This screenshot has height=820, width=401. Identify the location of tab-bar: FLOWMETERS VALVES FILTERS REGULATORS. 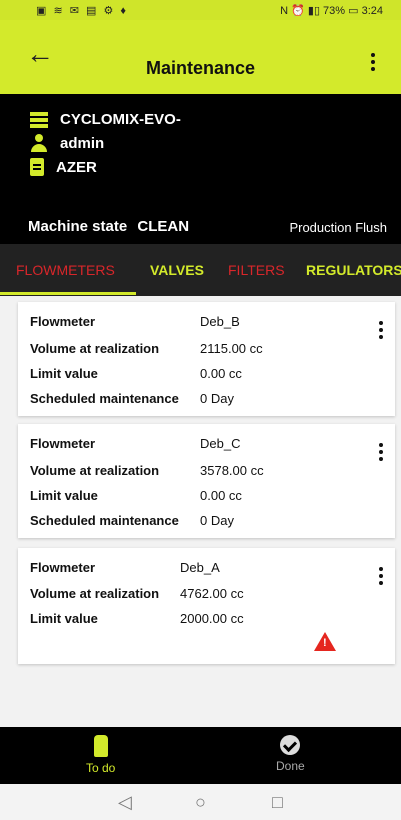
(200, 270).